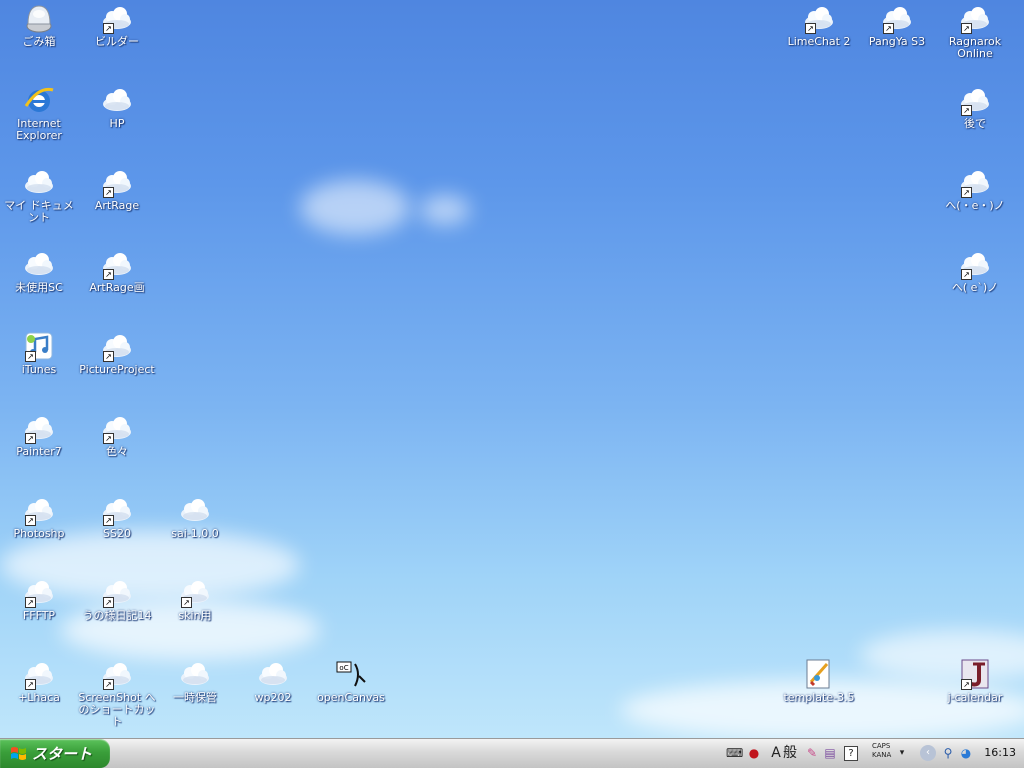 Image resolution: width=1024 pixels, height=768 pixels. Describe the element at coordinates (117, 369) in the screenshot. I see `desktop-icon-label: PictureProject` at that location.